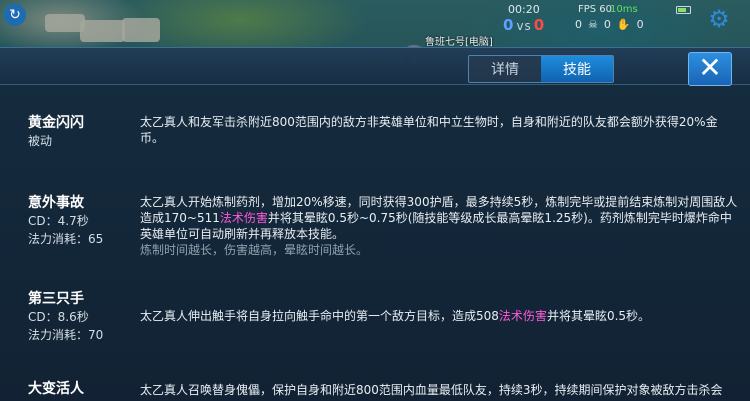 Image resolution: width=750 pixels, height=401 pixels. Describe the element at coordinates (56, 123) in the screenshot. I see `skill-name: 黄金闪闪` at that location.